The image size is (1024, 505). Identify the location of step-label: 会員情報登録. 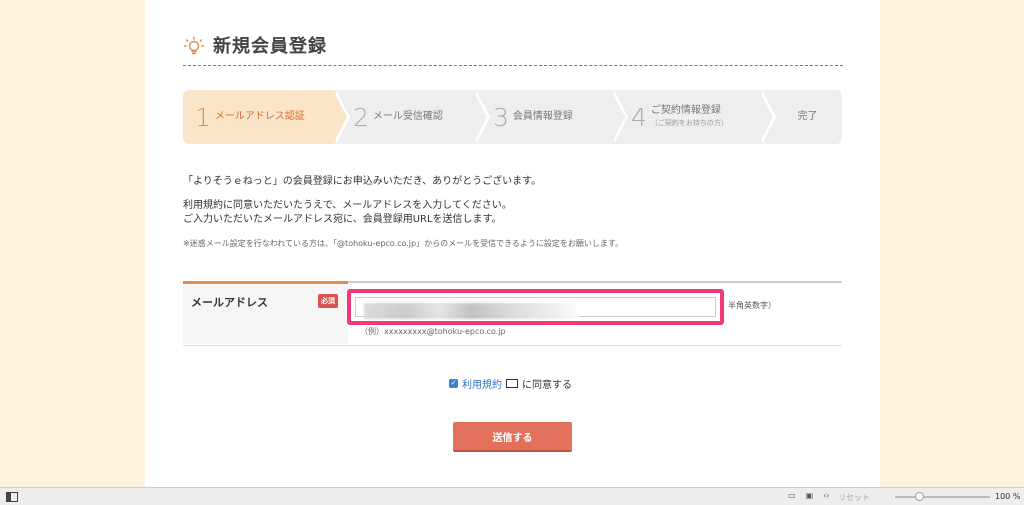
(542, 116).